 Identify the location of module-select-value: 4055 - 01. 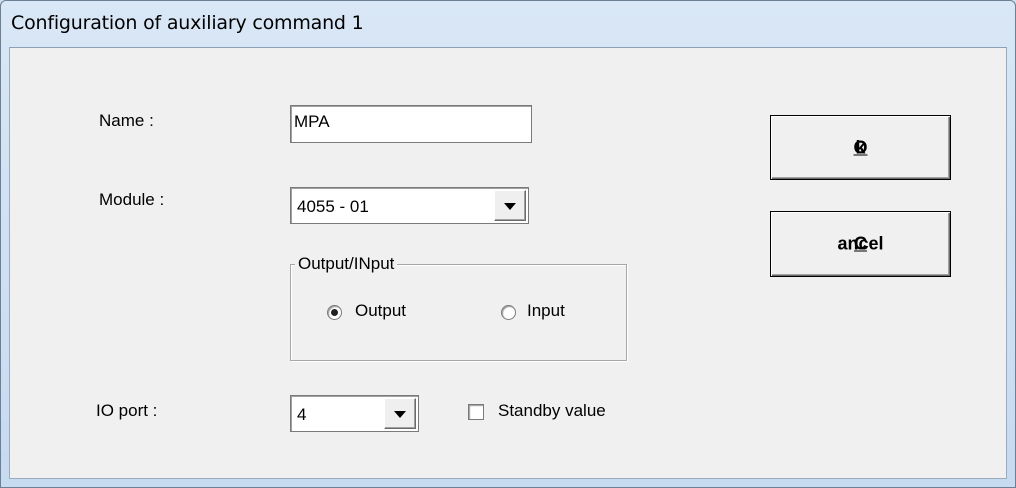
(333, 206).